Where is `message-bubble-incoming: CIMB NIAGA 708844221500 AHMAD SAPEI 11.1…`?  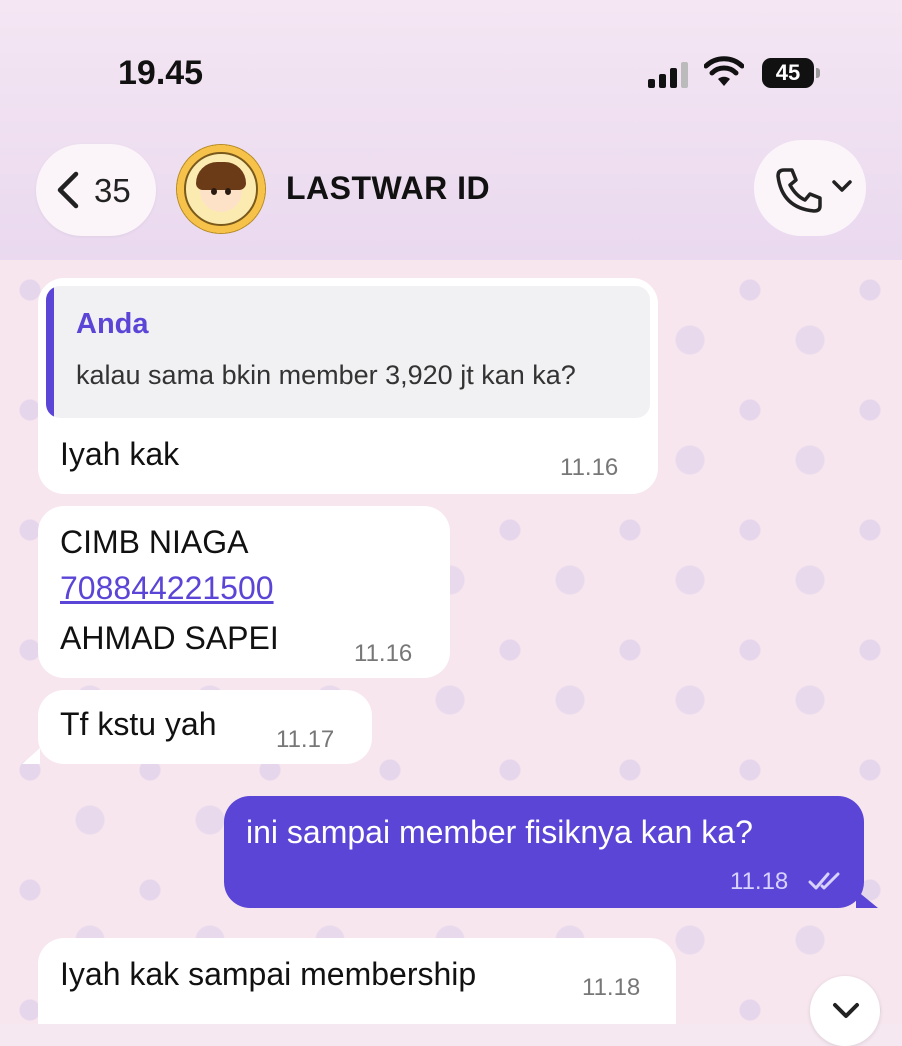 message-bubble-incoming: CIMB NIAGA 708844221500 AHMAD SAPEI 11.1… is located at coordinates (244, 592).